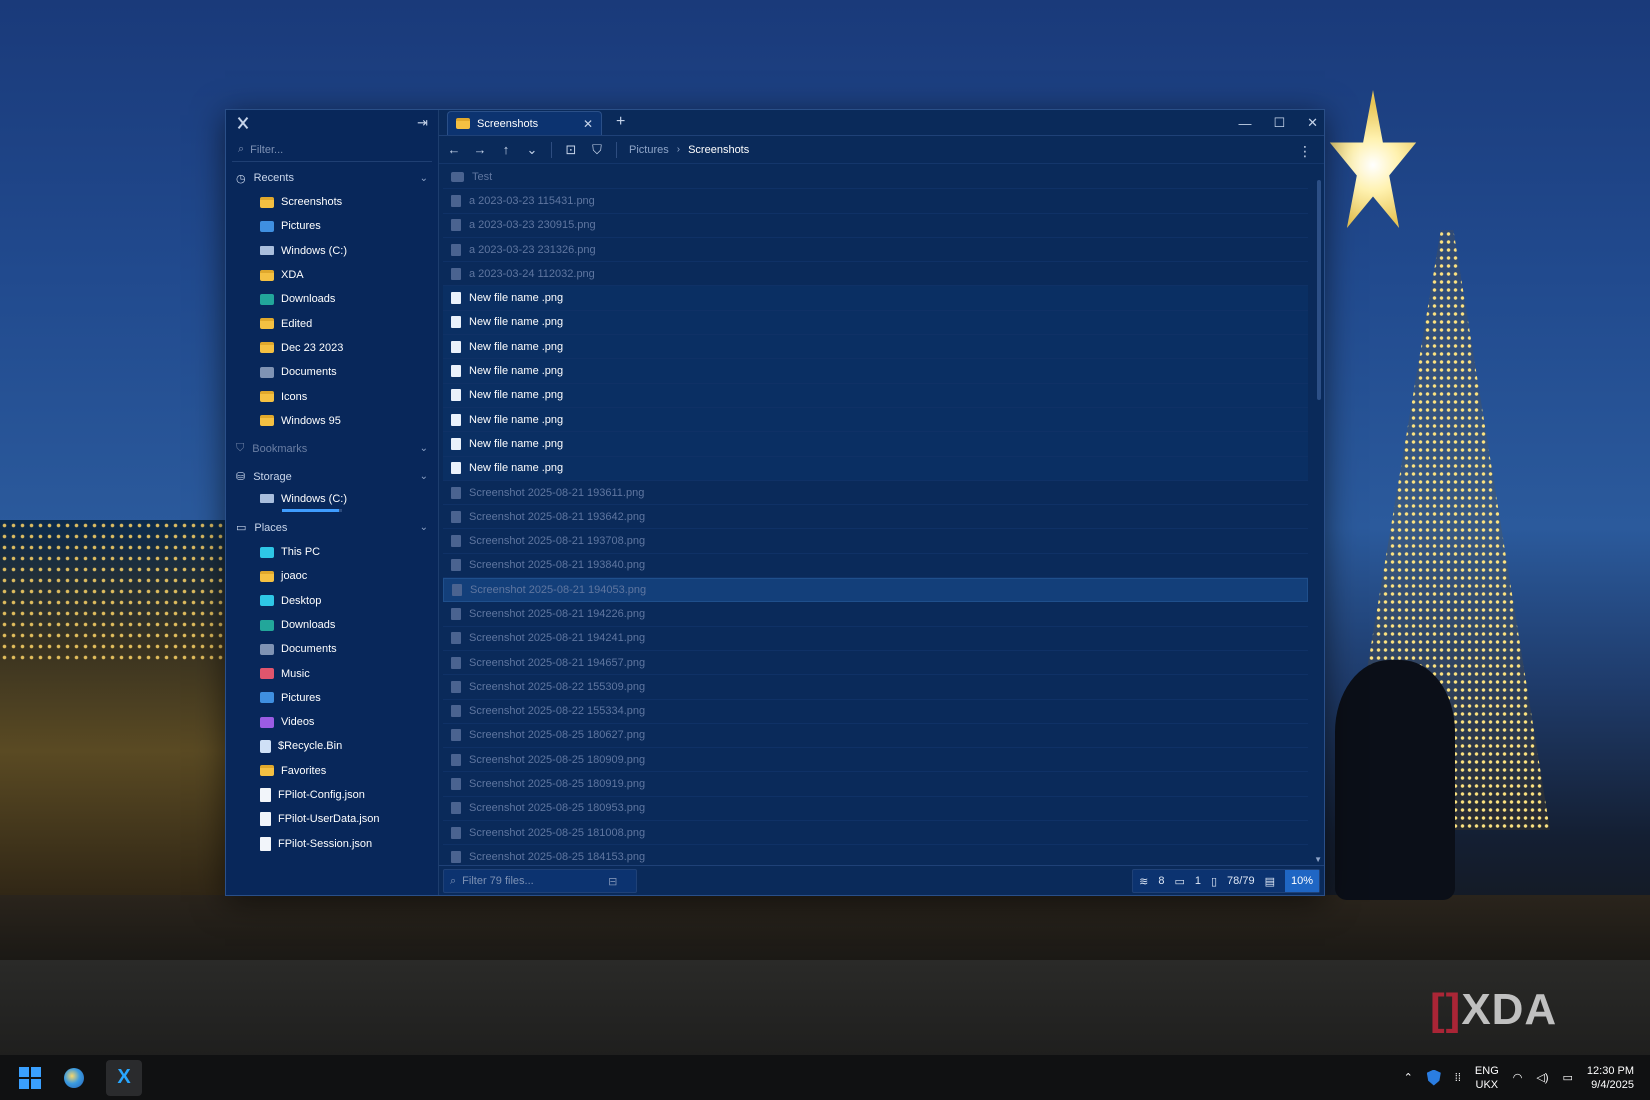  What do you see at coordinates (1408, 1077) in the screenshot?
I see `chevron-up-icon: ⌃` at bounding box center [1408, 1077].